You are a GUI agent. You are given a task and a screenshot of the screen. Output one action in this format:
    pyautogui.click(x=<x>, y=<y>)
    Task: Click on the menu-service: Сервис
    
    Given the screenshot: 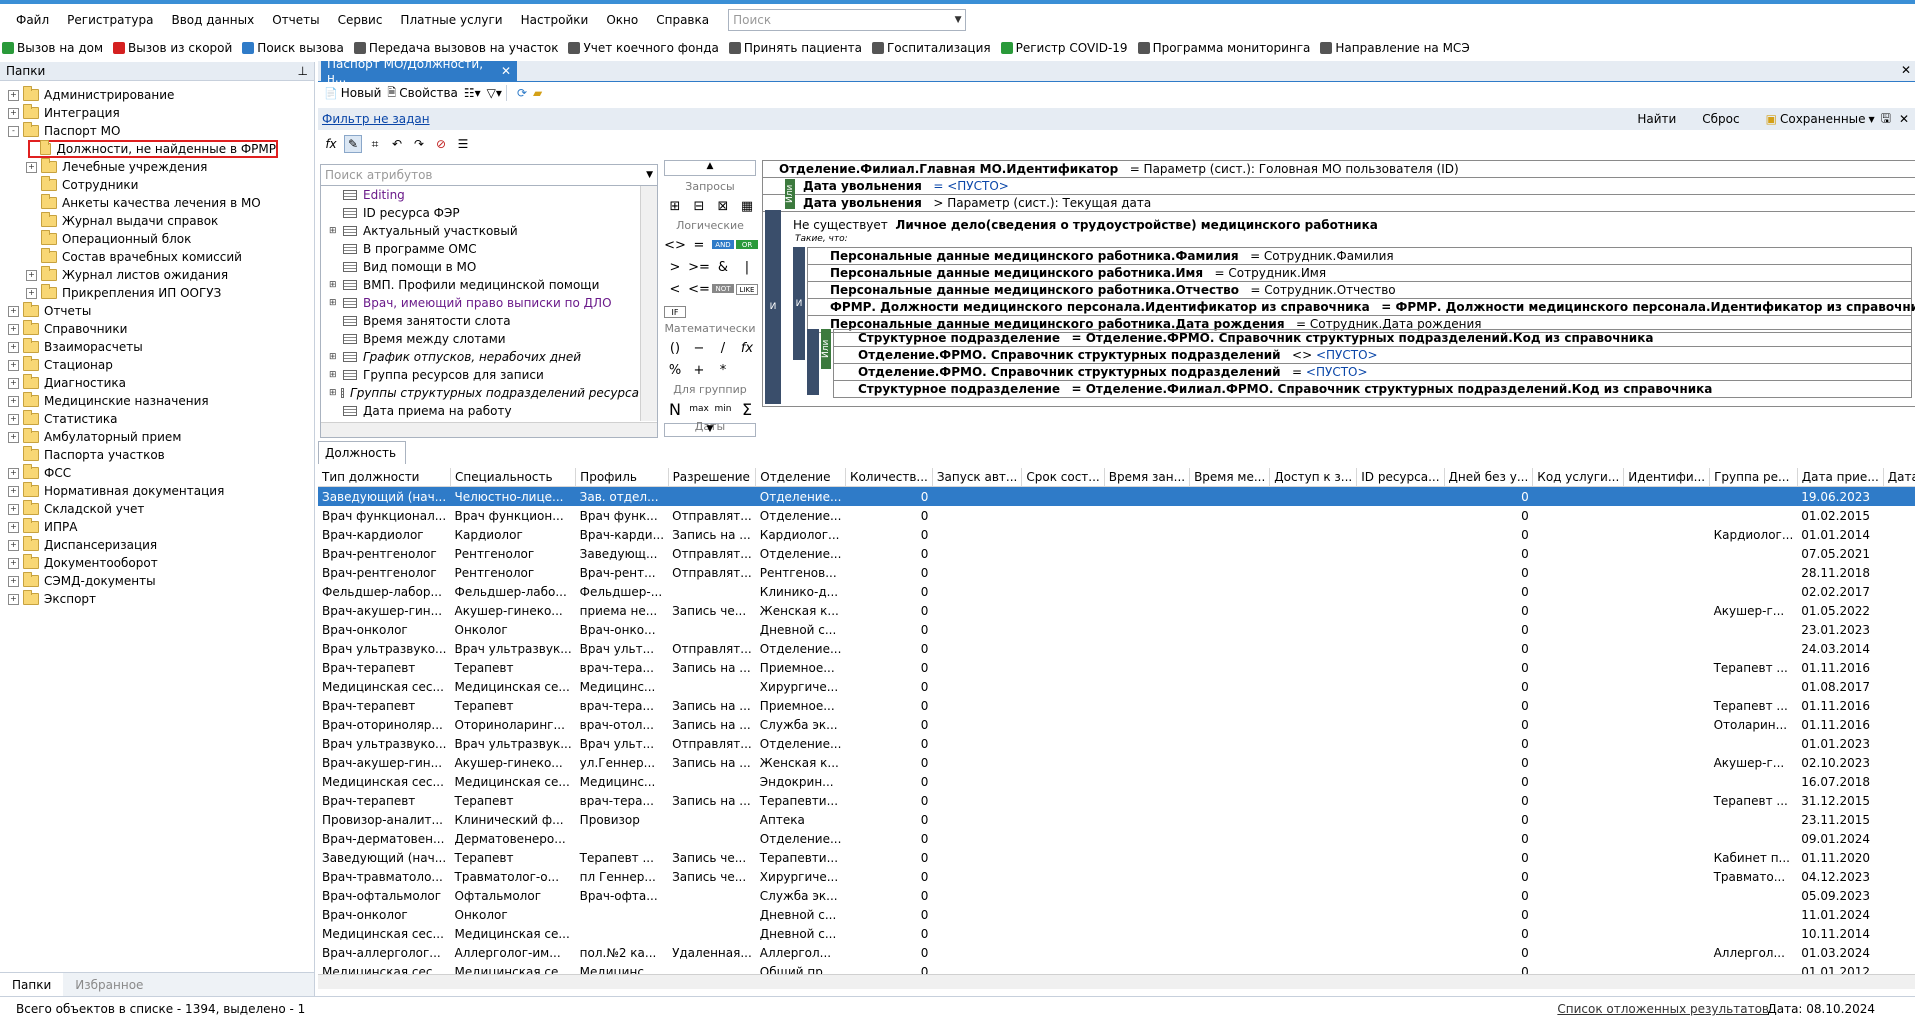 What is the action you would take?
    pyautogui.click(x=360, y=20)
    